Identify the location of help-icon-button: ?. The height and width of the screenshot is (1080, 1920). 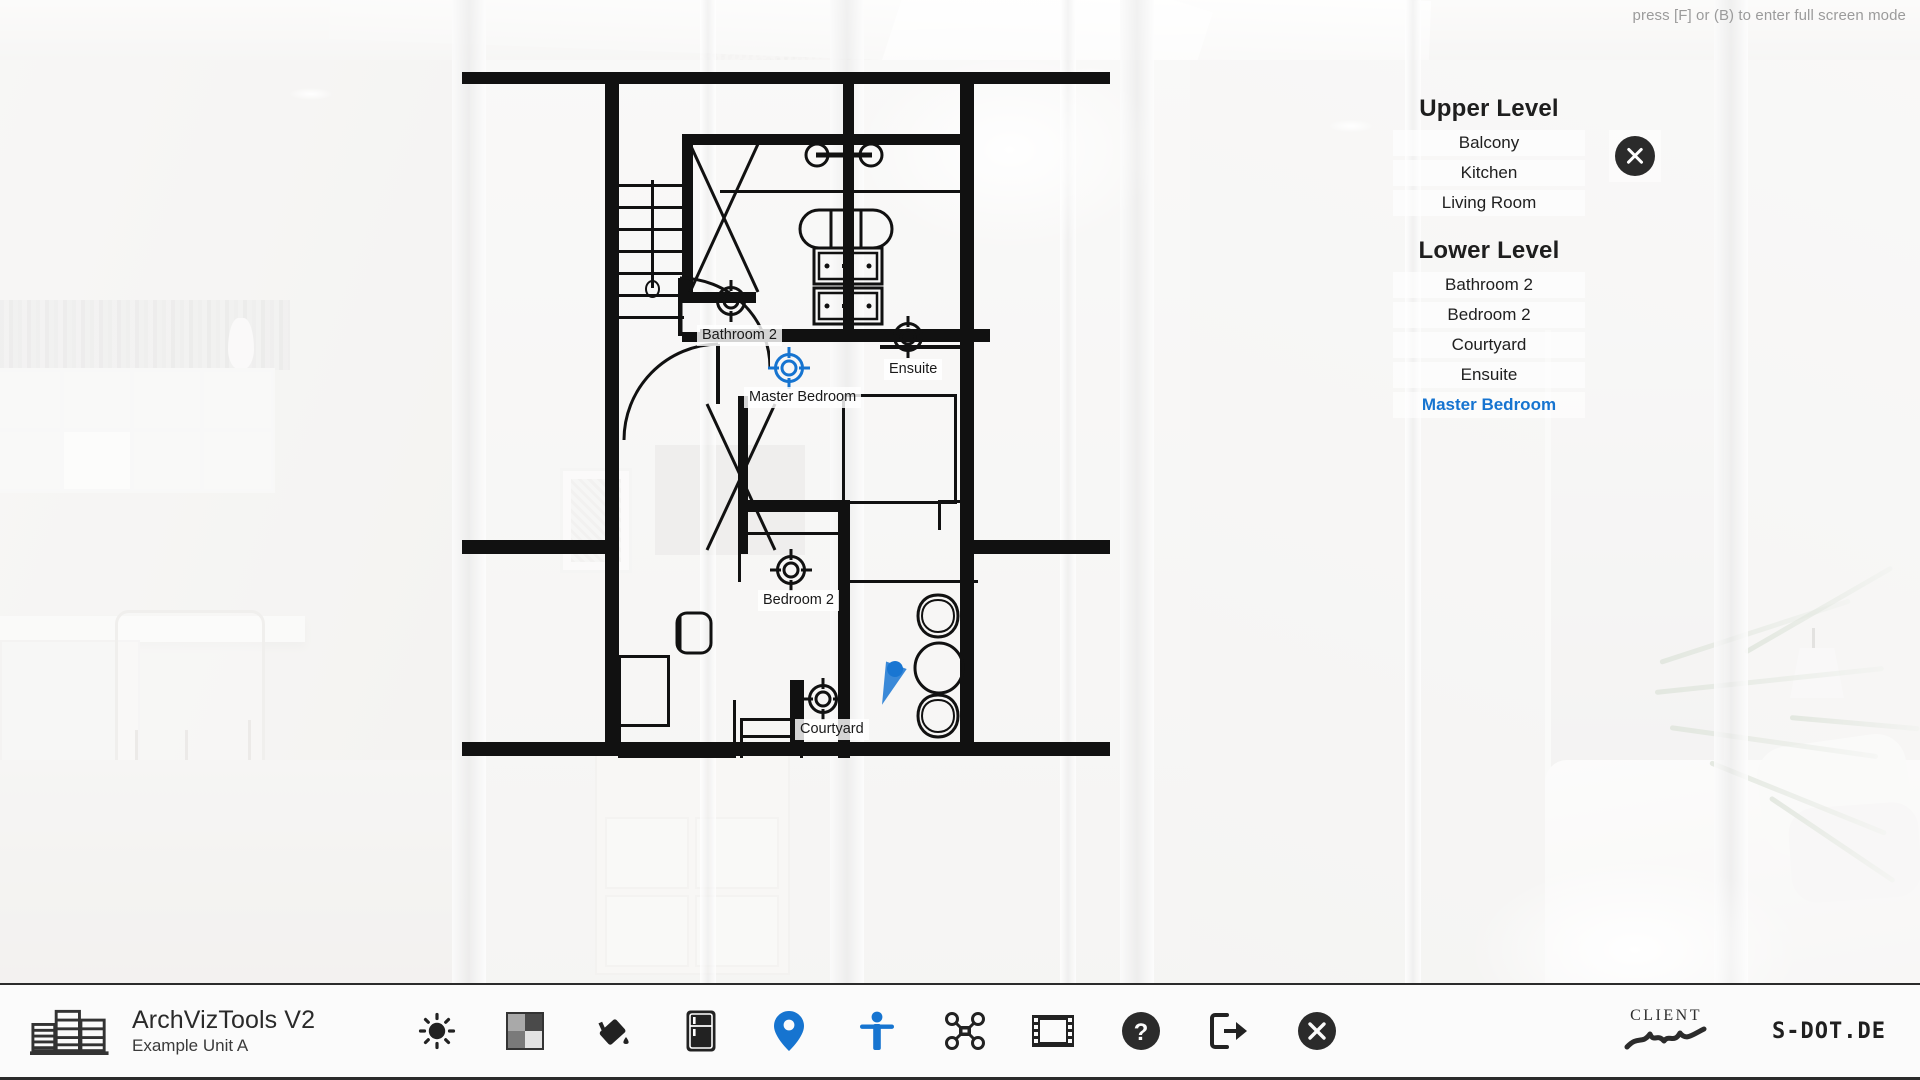
(1141, 1031).